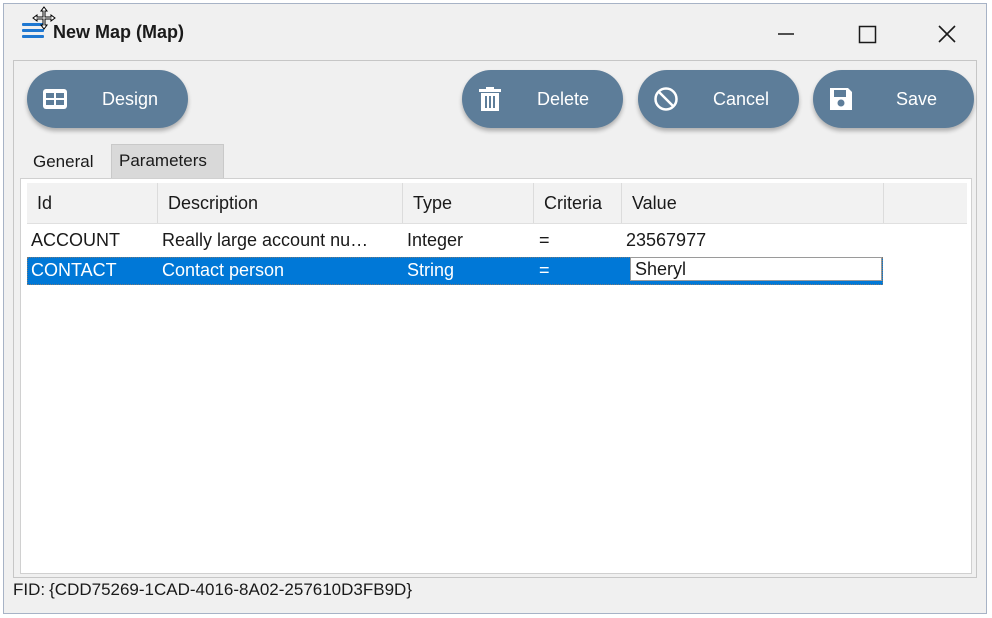 The height and width of the screenshot is (618, 992). What do you see at coordinates (130, 98) in the screenshot?
I see `design-button-label: Design` at bounding box center [130, 98].